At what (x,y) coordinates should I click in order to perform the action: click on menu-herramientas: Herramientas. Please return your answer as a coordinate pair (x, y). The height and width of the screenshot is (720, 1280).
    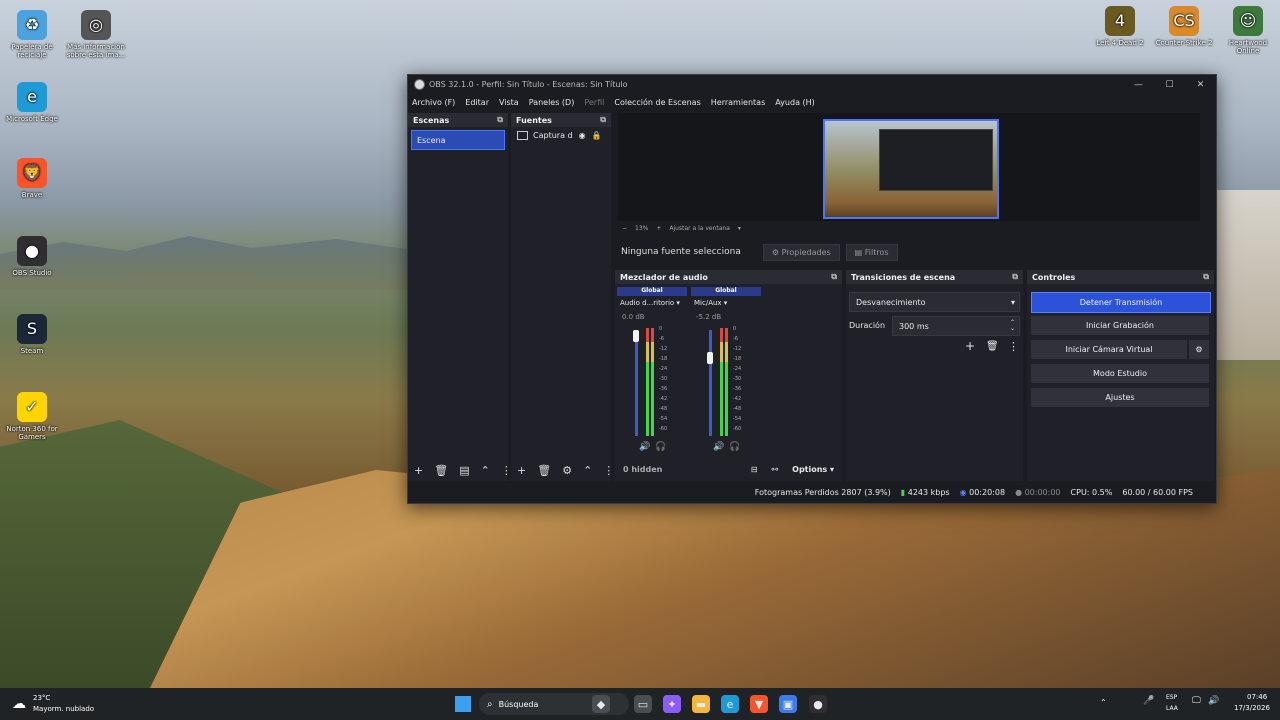
    Looking at the image, I should click on (738, 102).